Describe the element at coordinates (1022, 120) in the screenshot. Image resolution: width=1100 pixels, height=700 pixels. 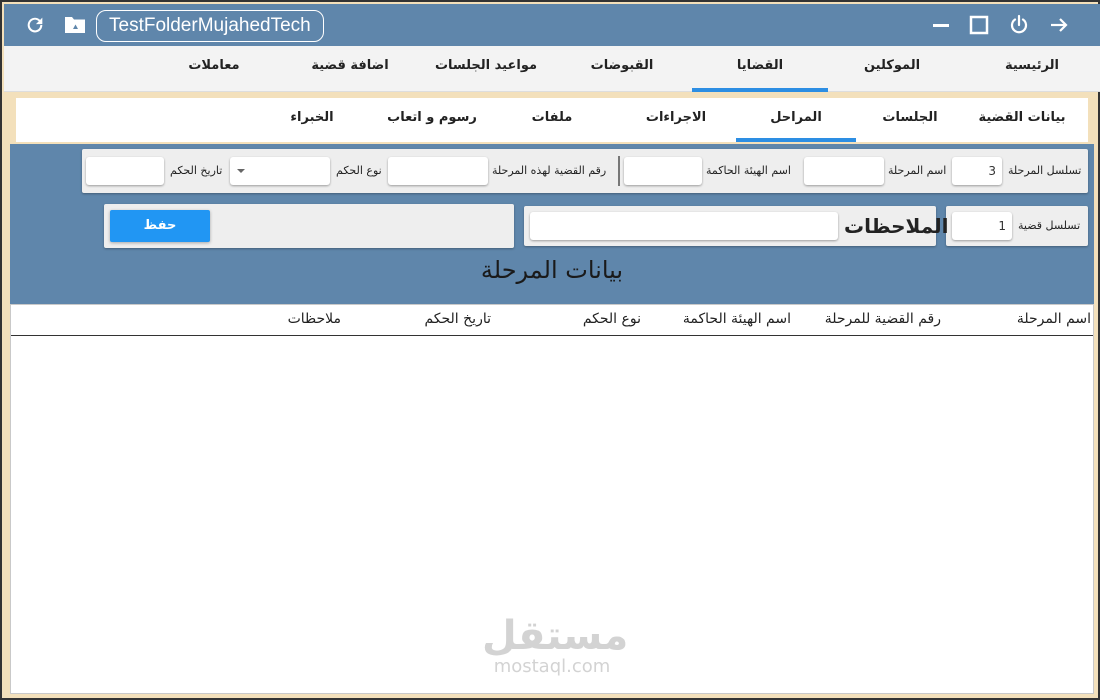
I see `subtab-case-data: بيانات القضية` at that location.